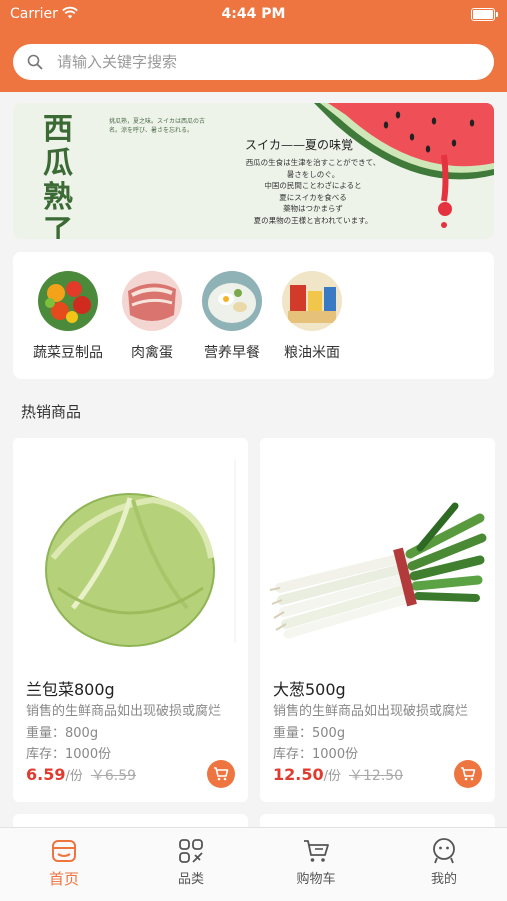 The height and width of the screenshot is (901, 507). What do you see at coordinates (376, 776) in the screenshot?
I see `product-old-price: ￥12.50` at bounding box center [376, 776].